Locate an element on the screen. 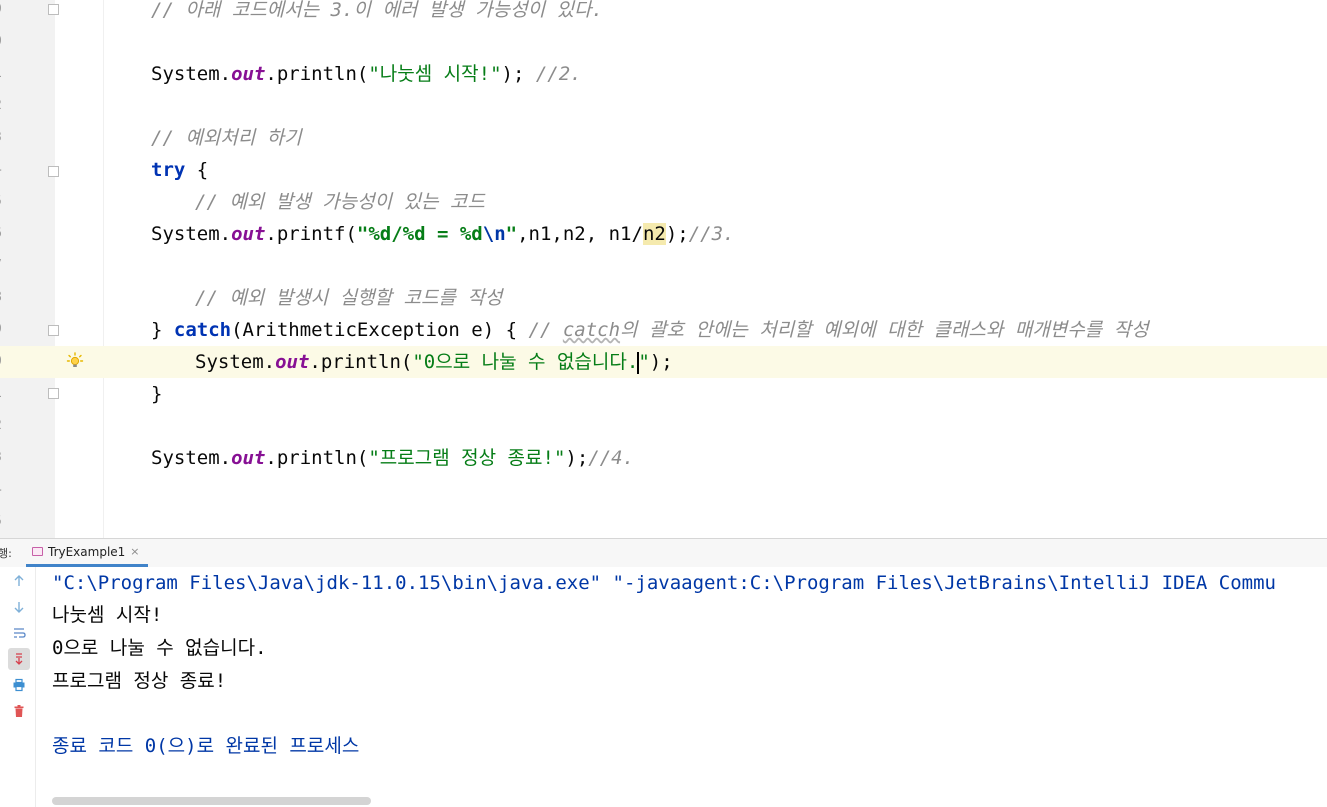  comment-text: // 예외 발생시 실행할 코드를 작성 is located at coordinates (349, 298).